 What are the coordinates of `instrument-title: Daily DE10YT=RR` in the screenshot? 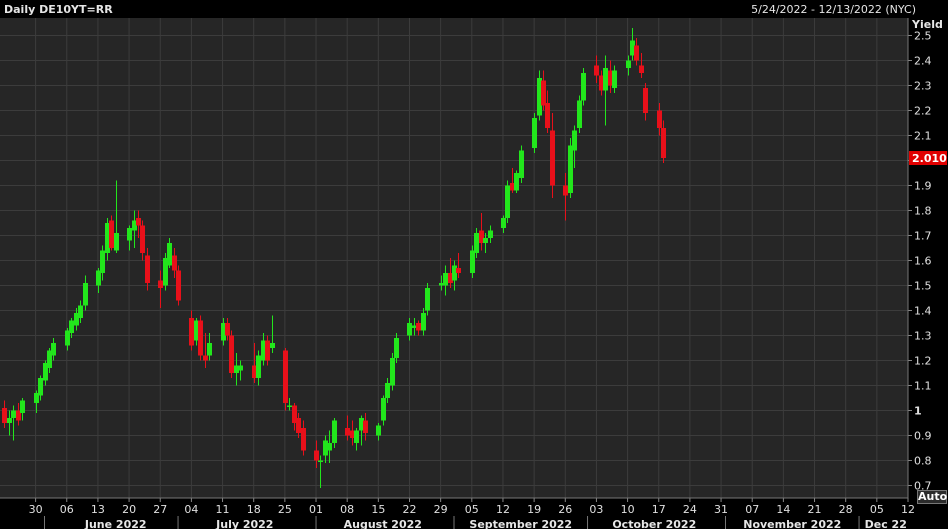 It's located at (58, 9).